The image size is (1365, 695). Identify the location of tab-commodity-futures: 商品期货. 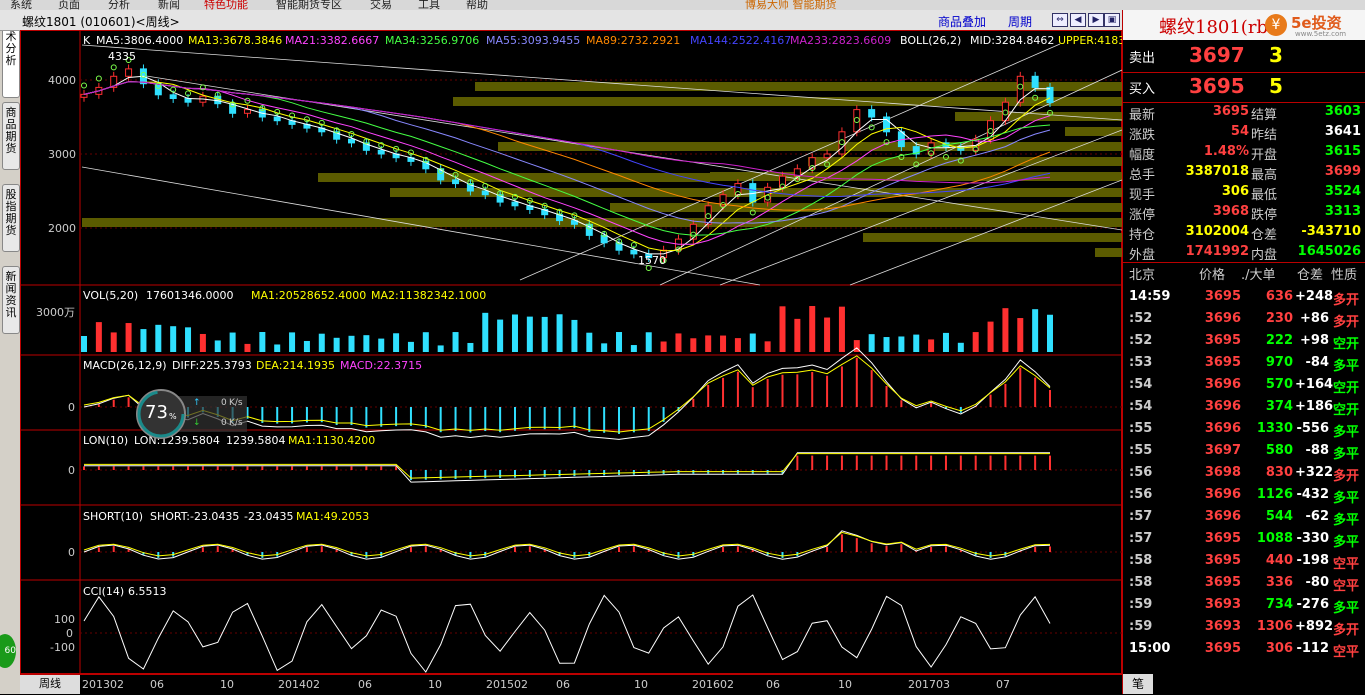
(11, 136).